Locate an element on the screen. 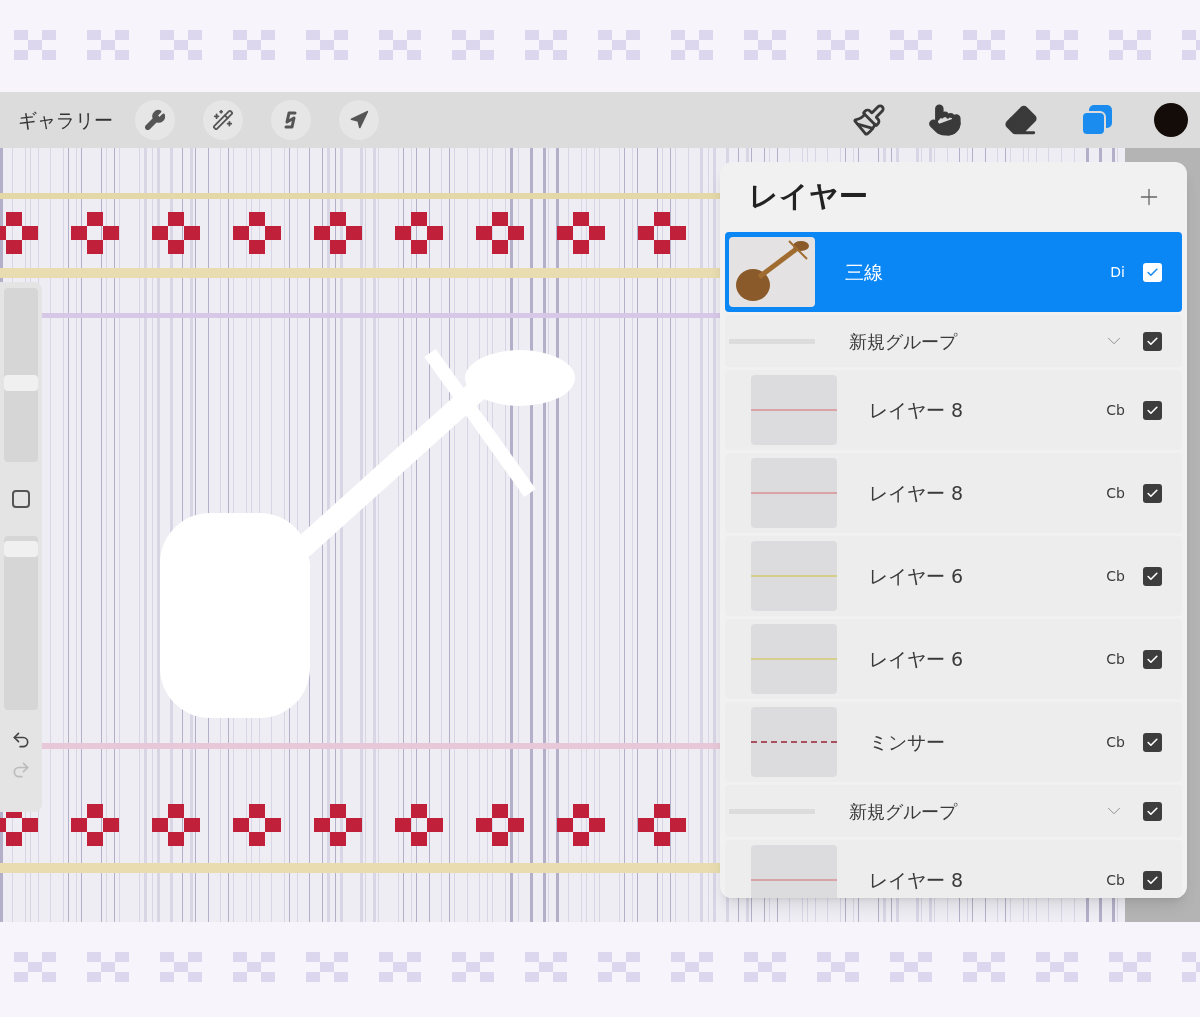  wrench-icon is located at coordinates (155, 120).